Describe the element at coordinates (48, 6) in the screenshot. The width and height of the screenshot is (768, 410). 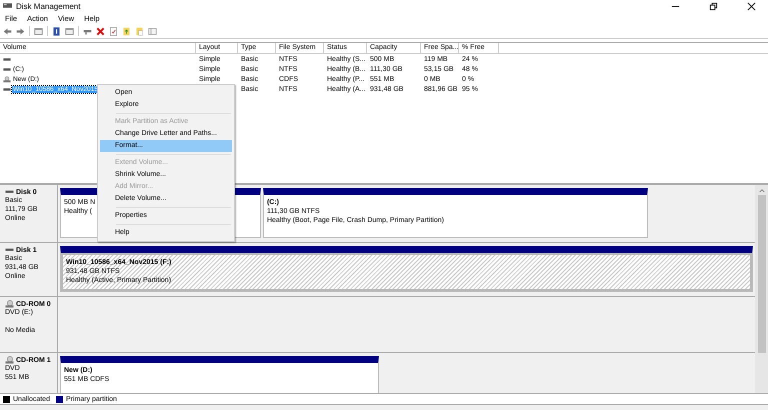
I see `window-title: Disk Management` at that location.